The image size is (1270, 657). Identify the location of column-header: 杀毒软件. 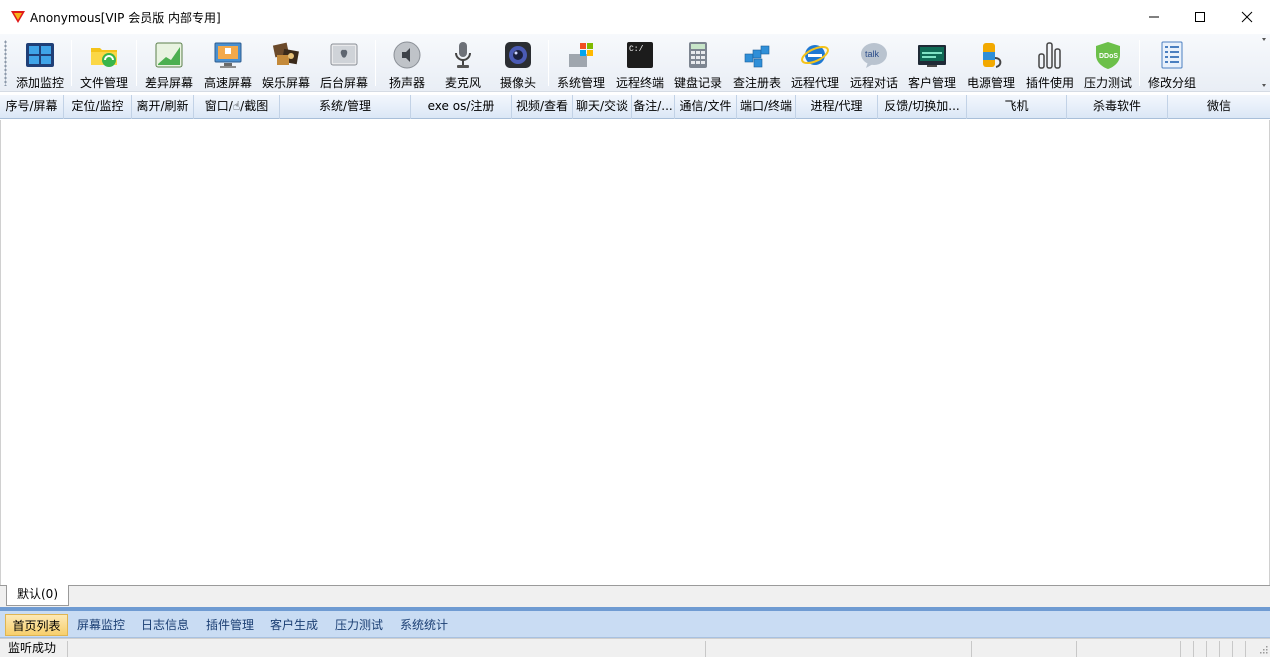
(1117, 107).